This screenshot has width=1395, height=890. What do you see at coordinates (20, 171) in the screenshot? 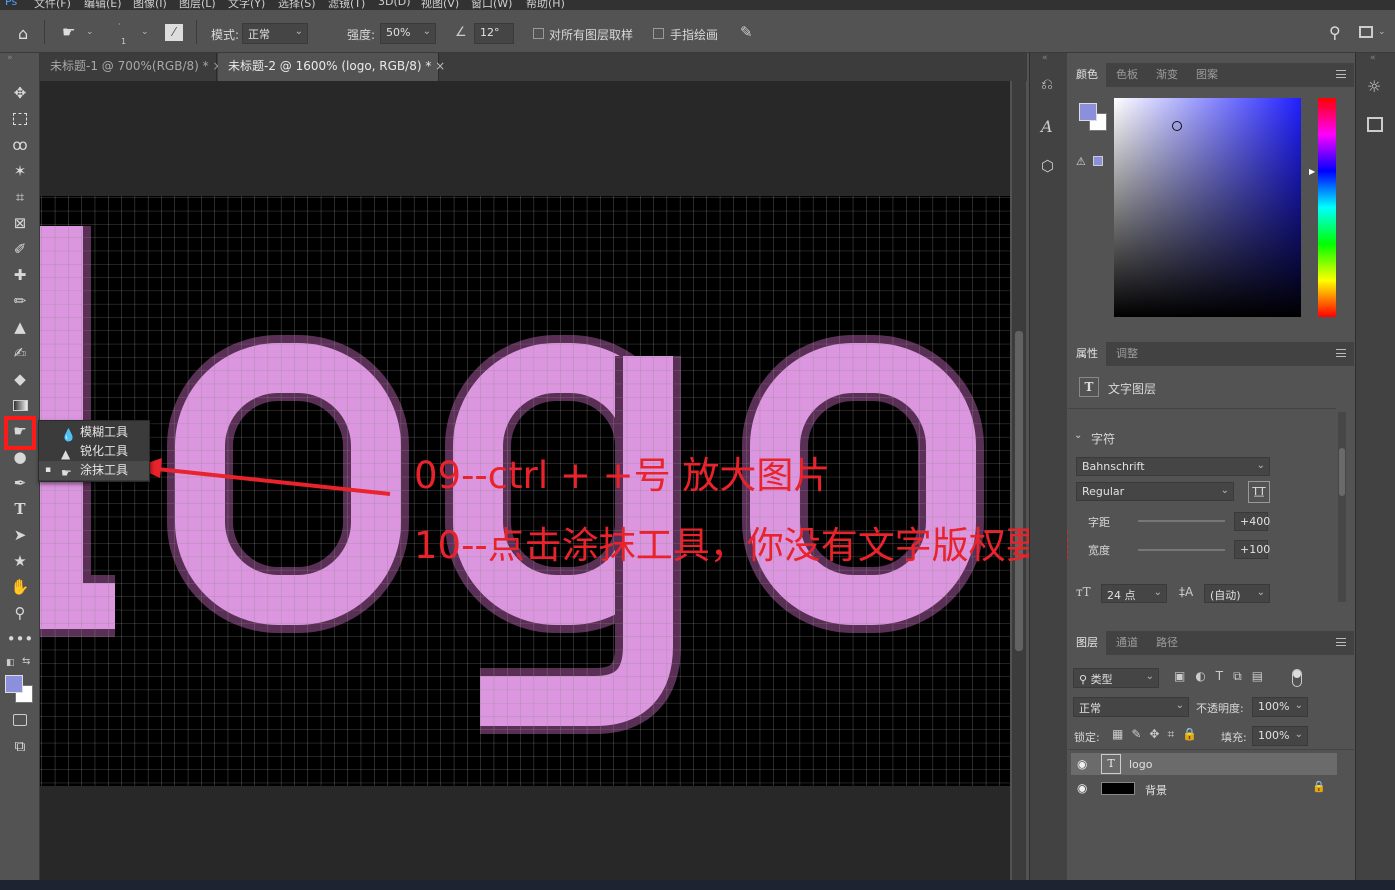
I see `magic-wand-tool-icon: ✶` at bounding box center [20, 171].